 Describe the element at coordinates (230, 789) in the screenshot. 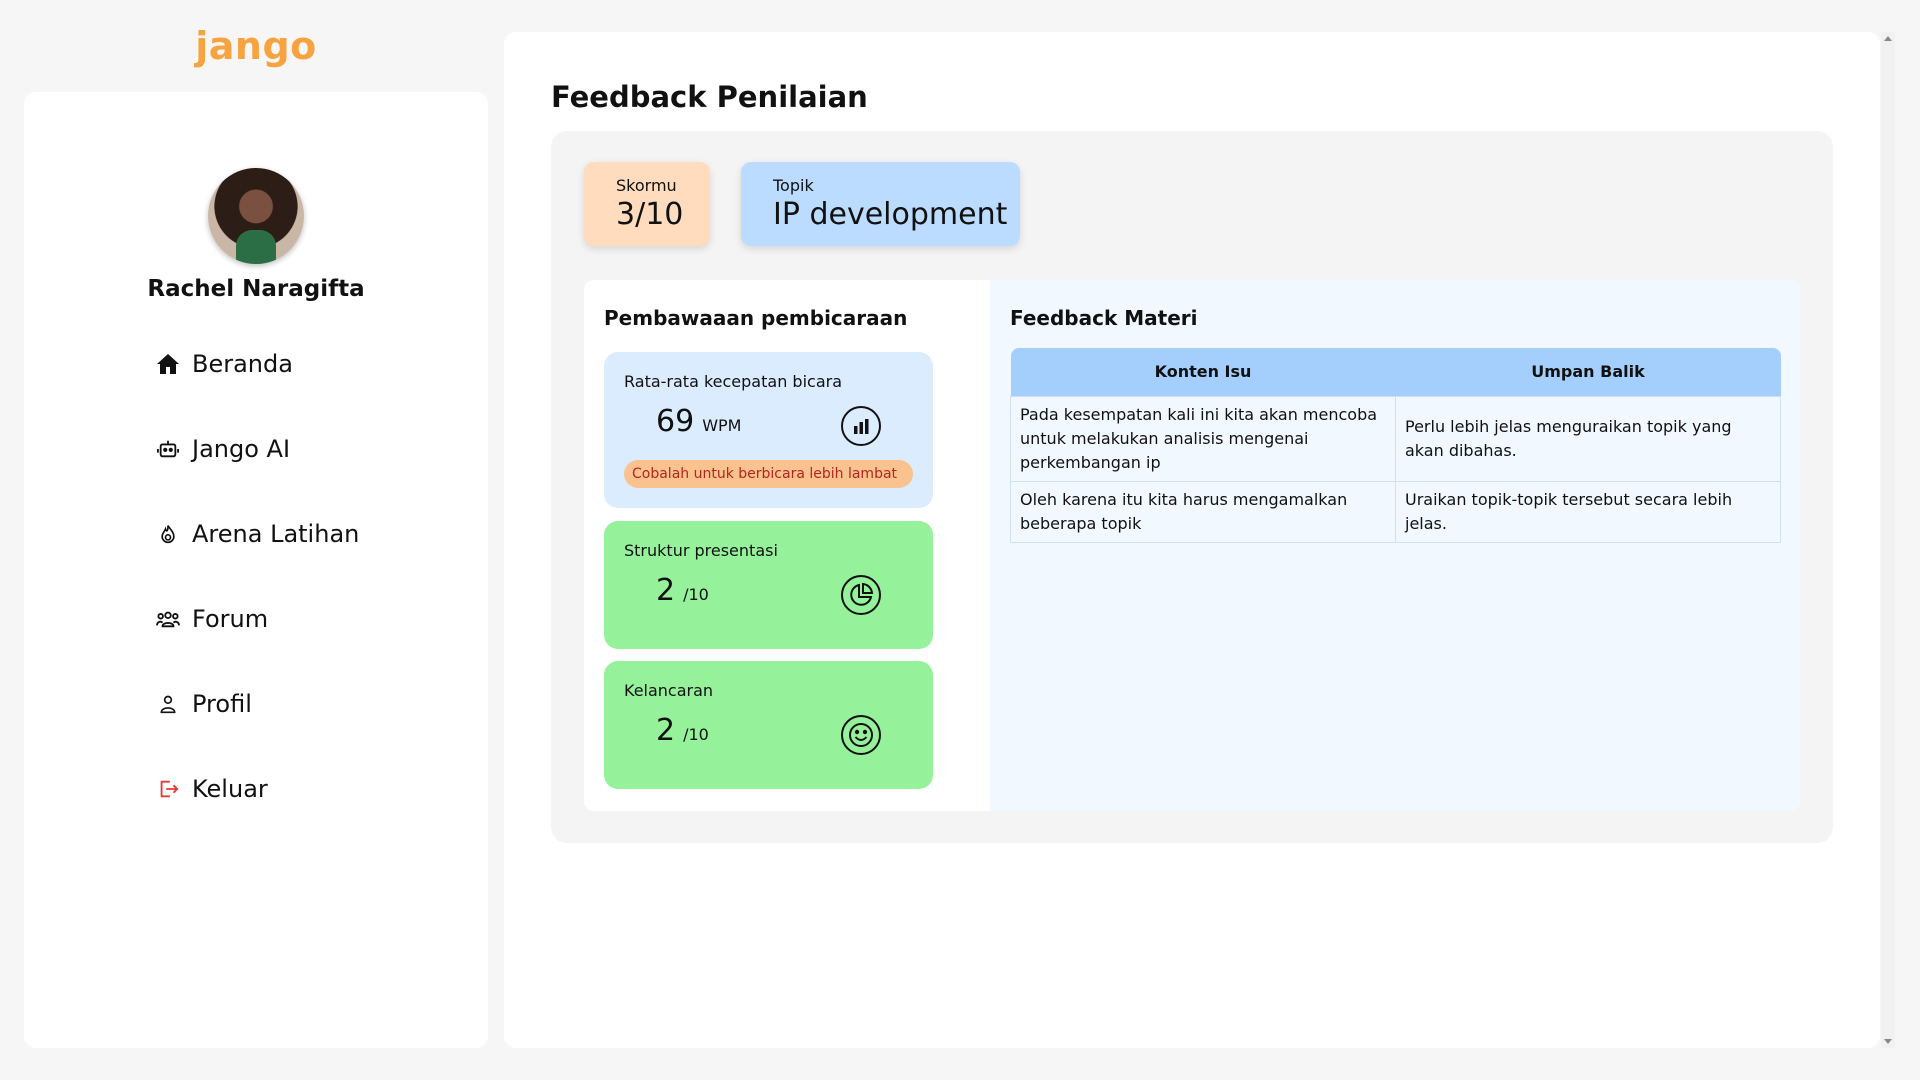

I see `sidebar-item-label: Keluar` at that location.